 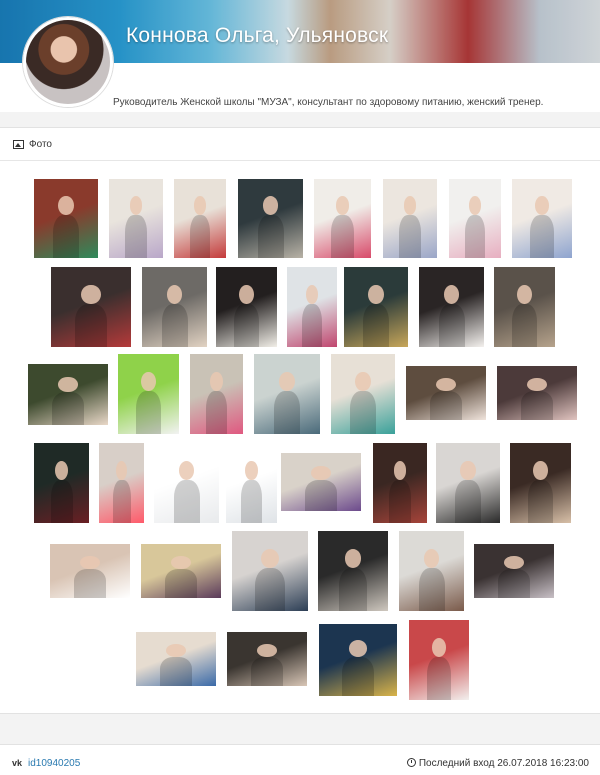 I want to click on vk-icon: vk, so click(x=17, y=763).